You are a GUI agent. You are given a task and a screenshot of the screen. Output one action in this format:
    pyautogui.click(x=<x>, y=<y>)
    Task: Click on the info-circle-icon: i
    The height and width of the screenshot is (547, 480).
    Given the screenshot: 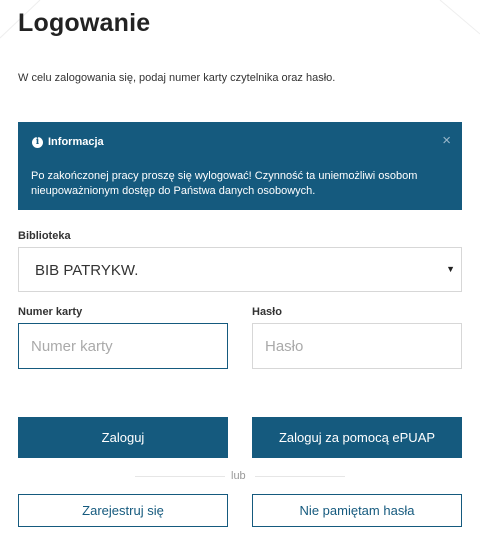 What is the action you would take?
    pyautogui.click(x=37, y=142)
    